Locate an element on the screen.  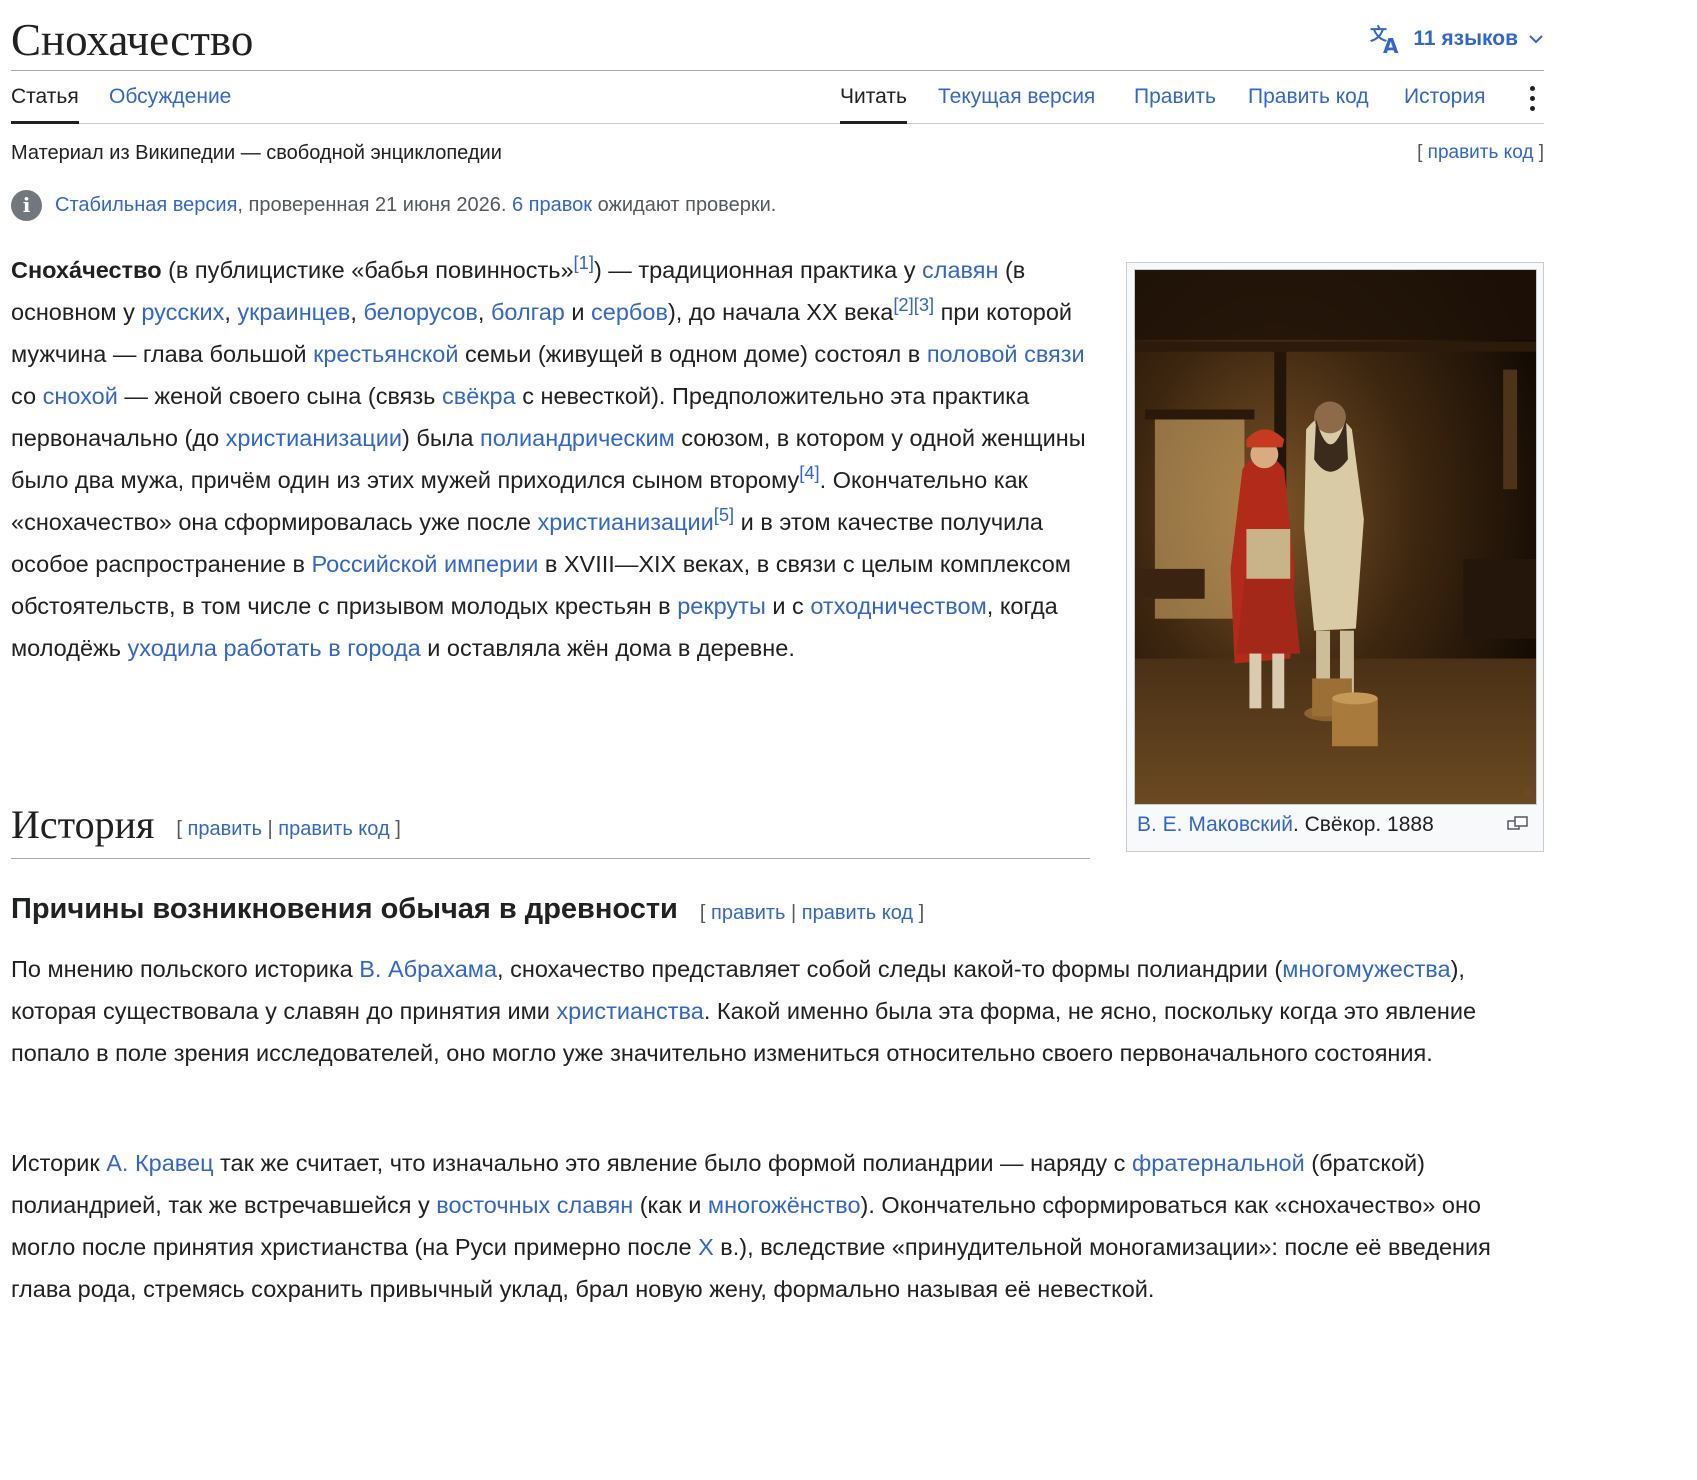
ref-4: [4] is located at coordinates (809, 472).